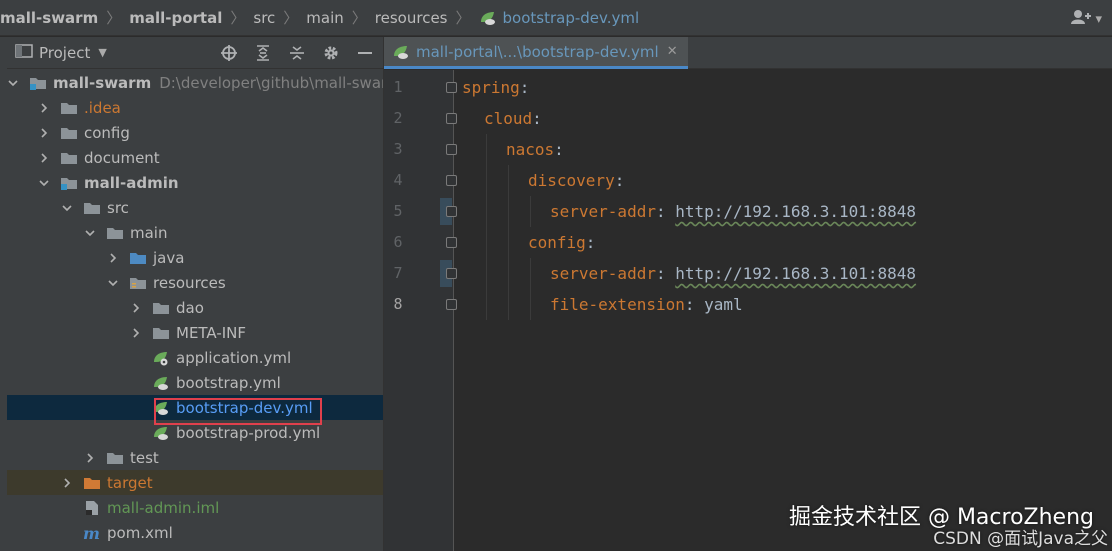 Image resolution: width=1112 pixels, height=551 pixels. I want to click on user-menu: ▾, so click(1086, 19).